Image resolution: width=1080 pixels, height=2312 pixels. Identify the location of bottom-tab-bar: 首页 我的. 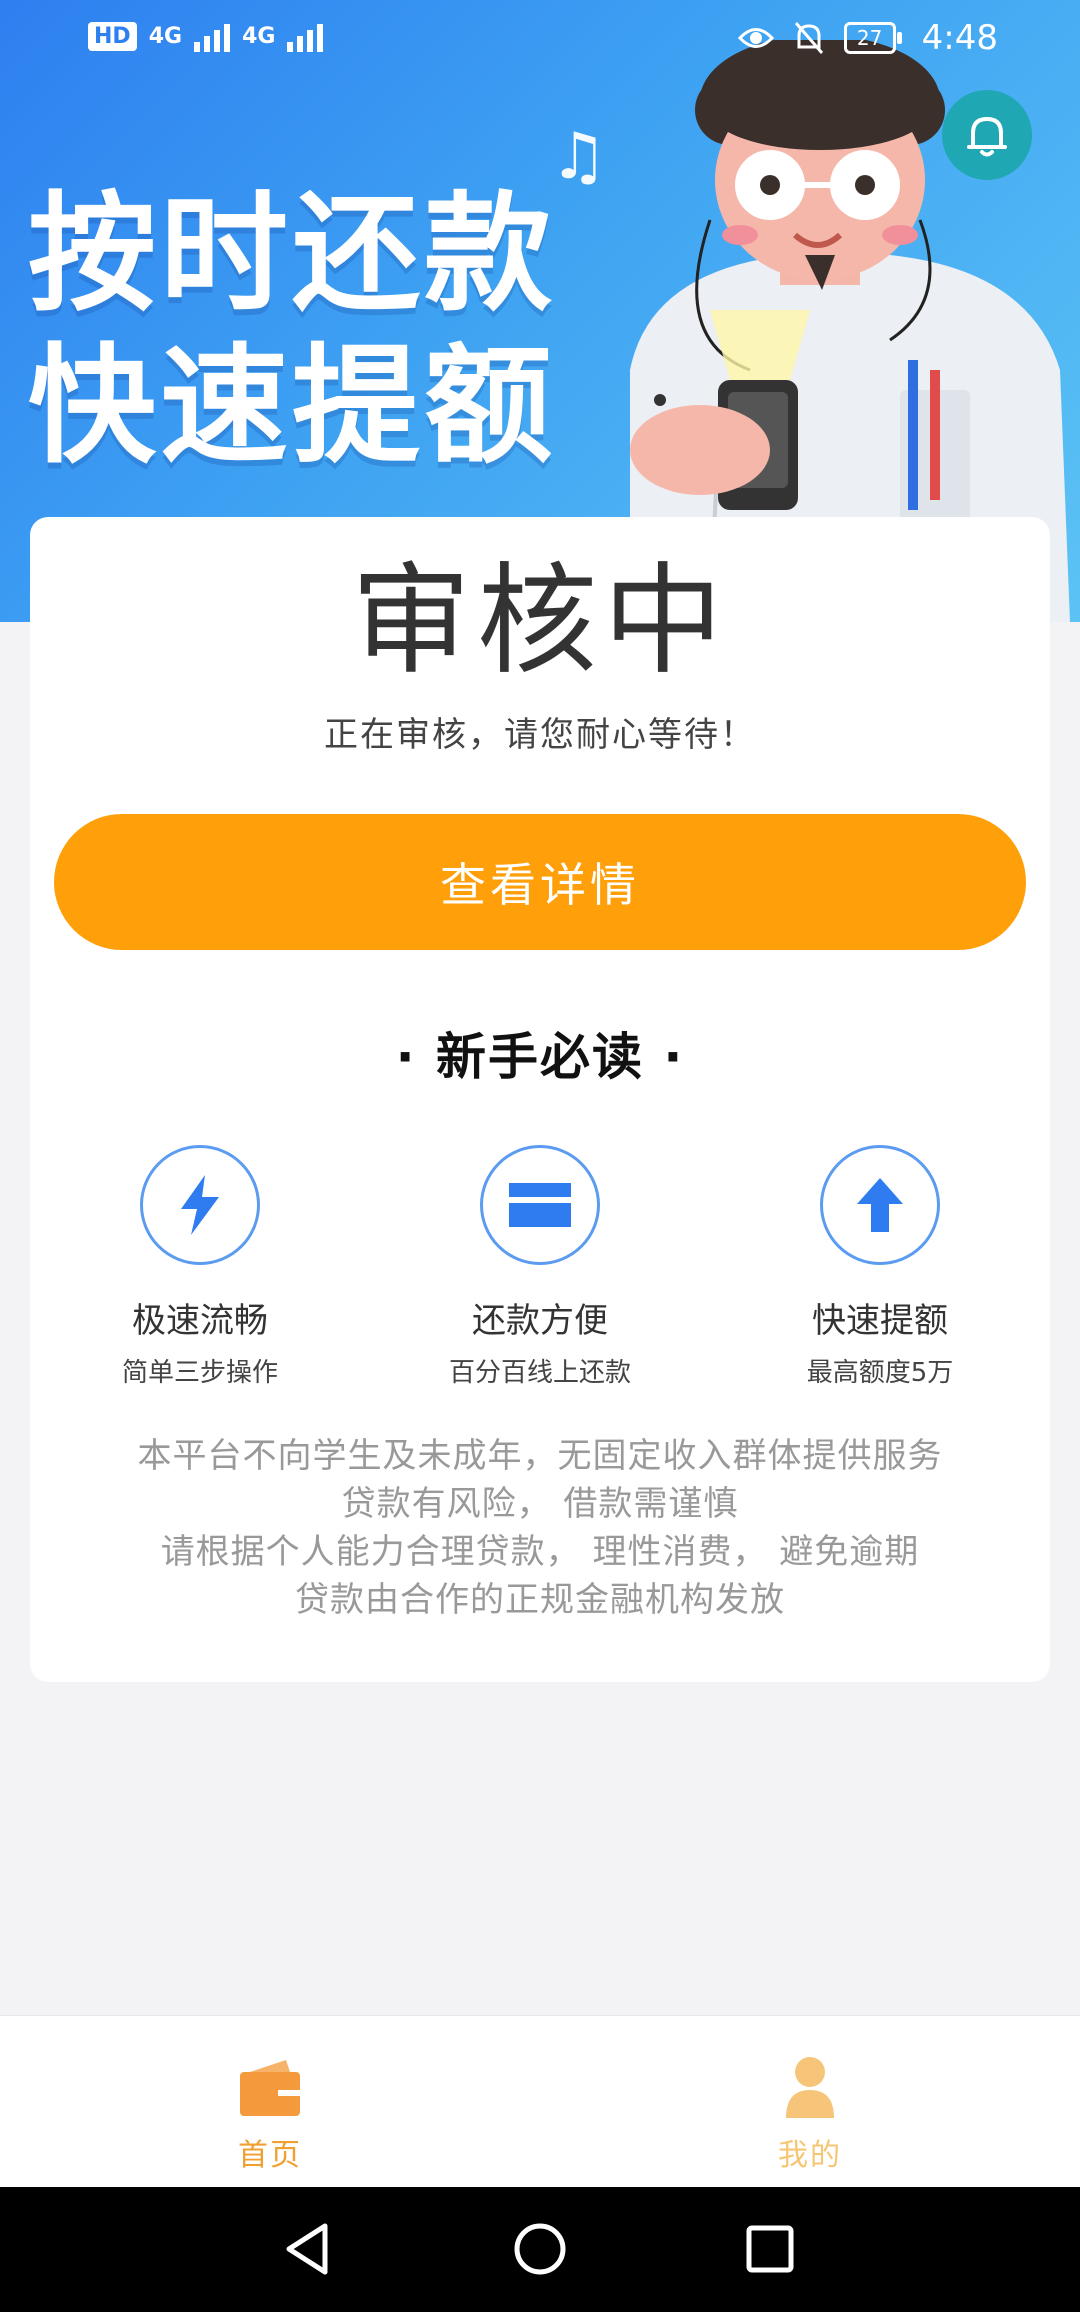
(540, 2101).